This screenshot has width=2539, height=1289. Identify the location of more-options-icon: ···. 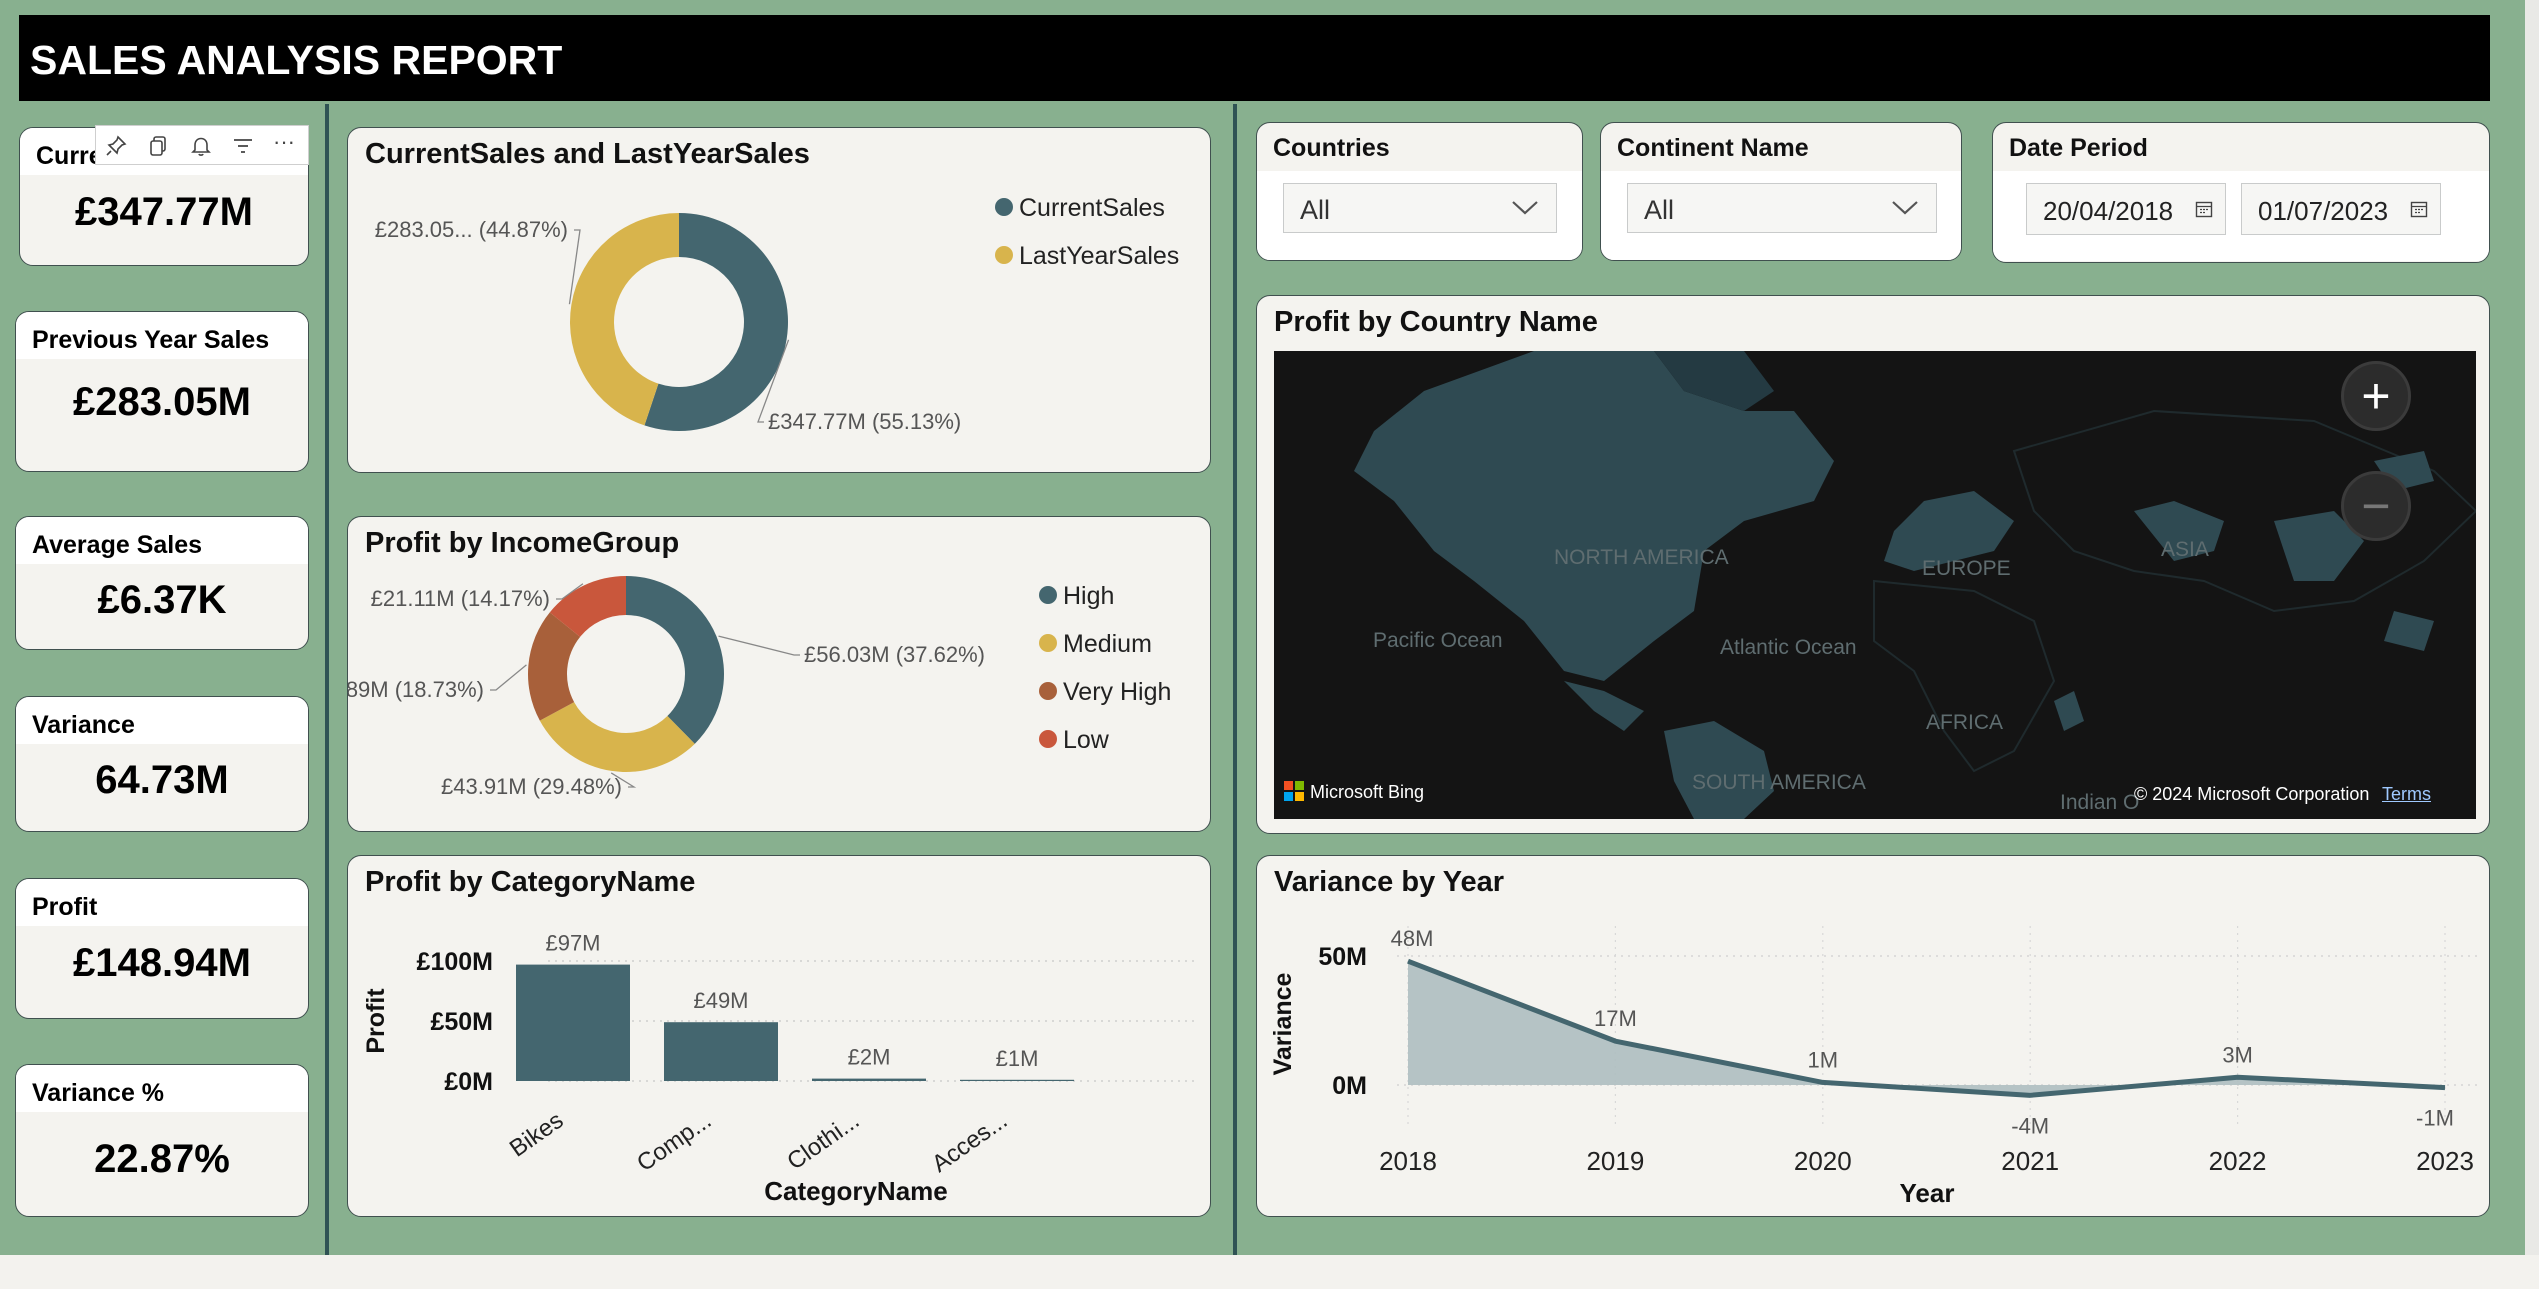
(284, 141).